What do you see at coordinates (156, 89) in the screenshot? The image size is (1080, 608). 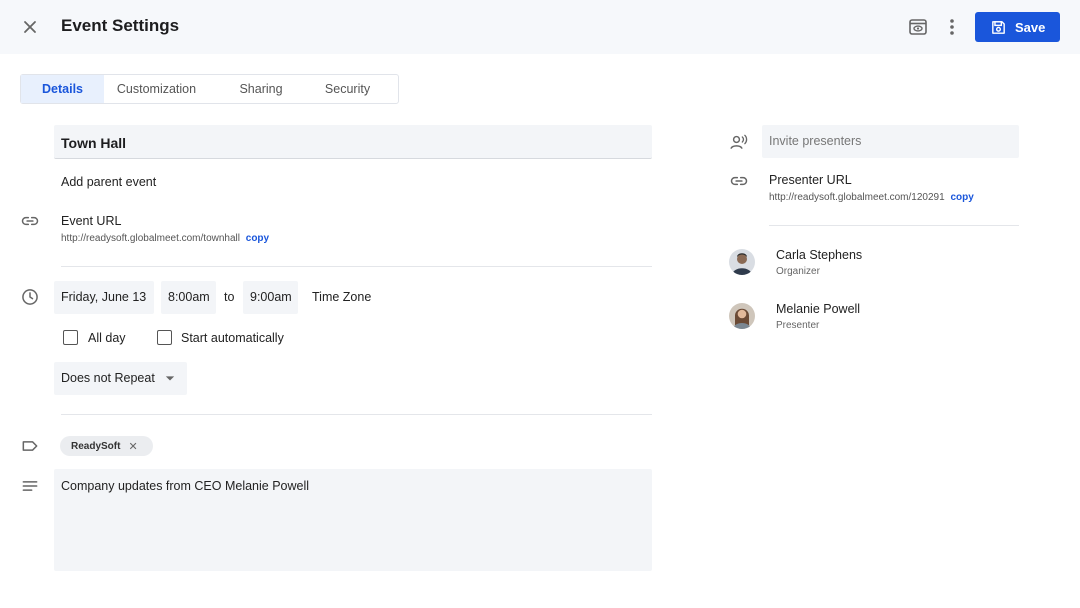 I see `tab-customization: Customization` at bounding box center [156, 89].